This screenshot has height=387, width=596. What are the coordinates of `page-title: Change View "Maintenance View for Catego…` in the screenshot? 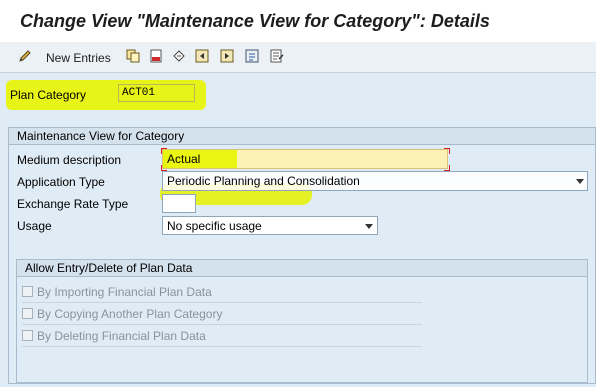 It's located at (255, 21).